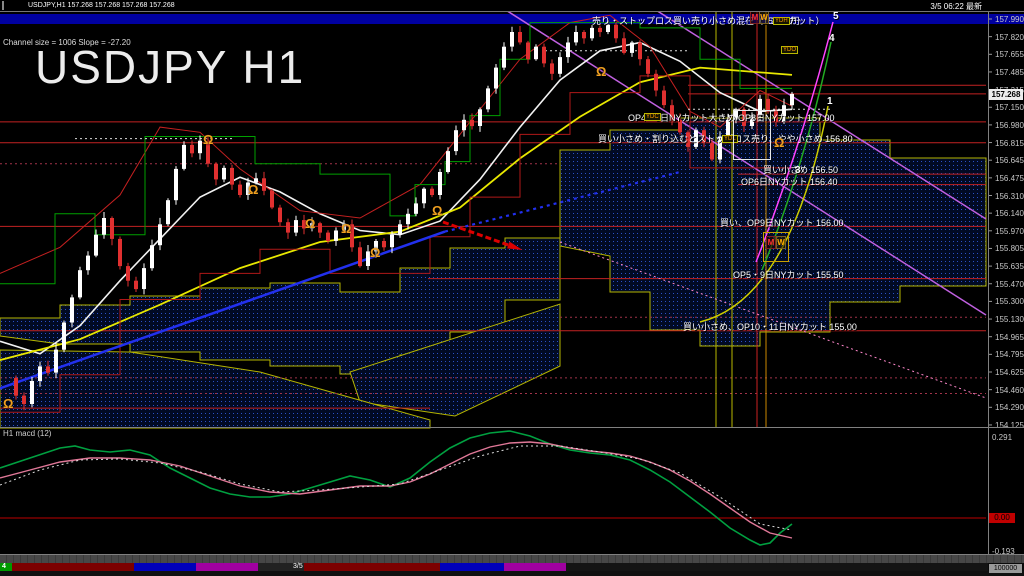 This screenshot has height=576, width=1024. I want to click on time-axis, so click(512, 559).